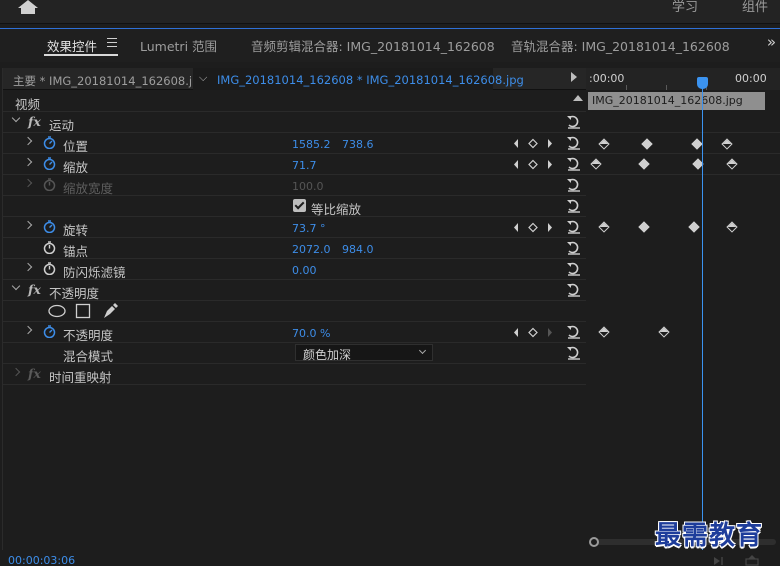 The image size is (780, 566). Describe the element at coordinates (683, 79) in the screenshot. I see `time-ruler: :00:00 00:00` at that location.